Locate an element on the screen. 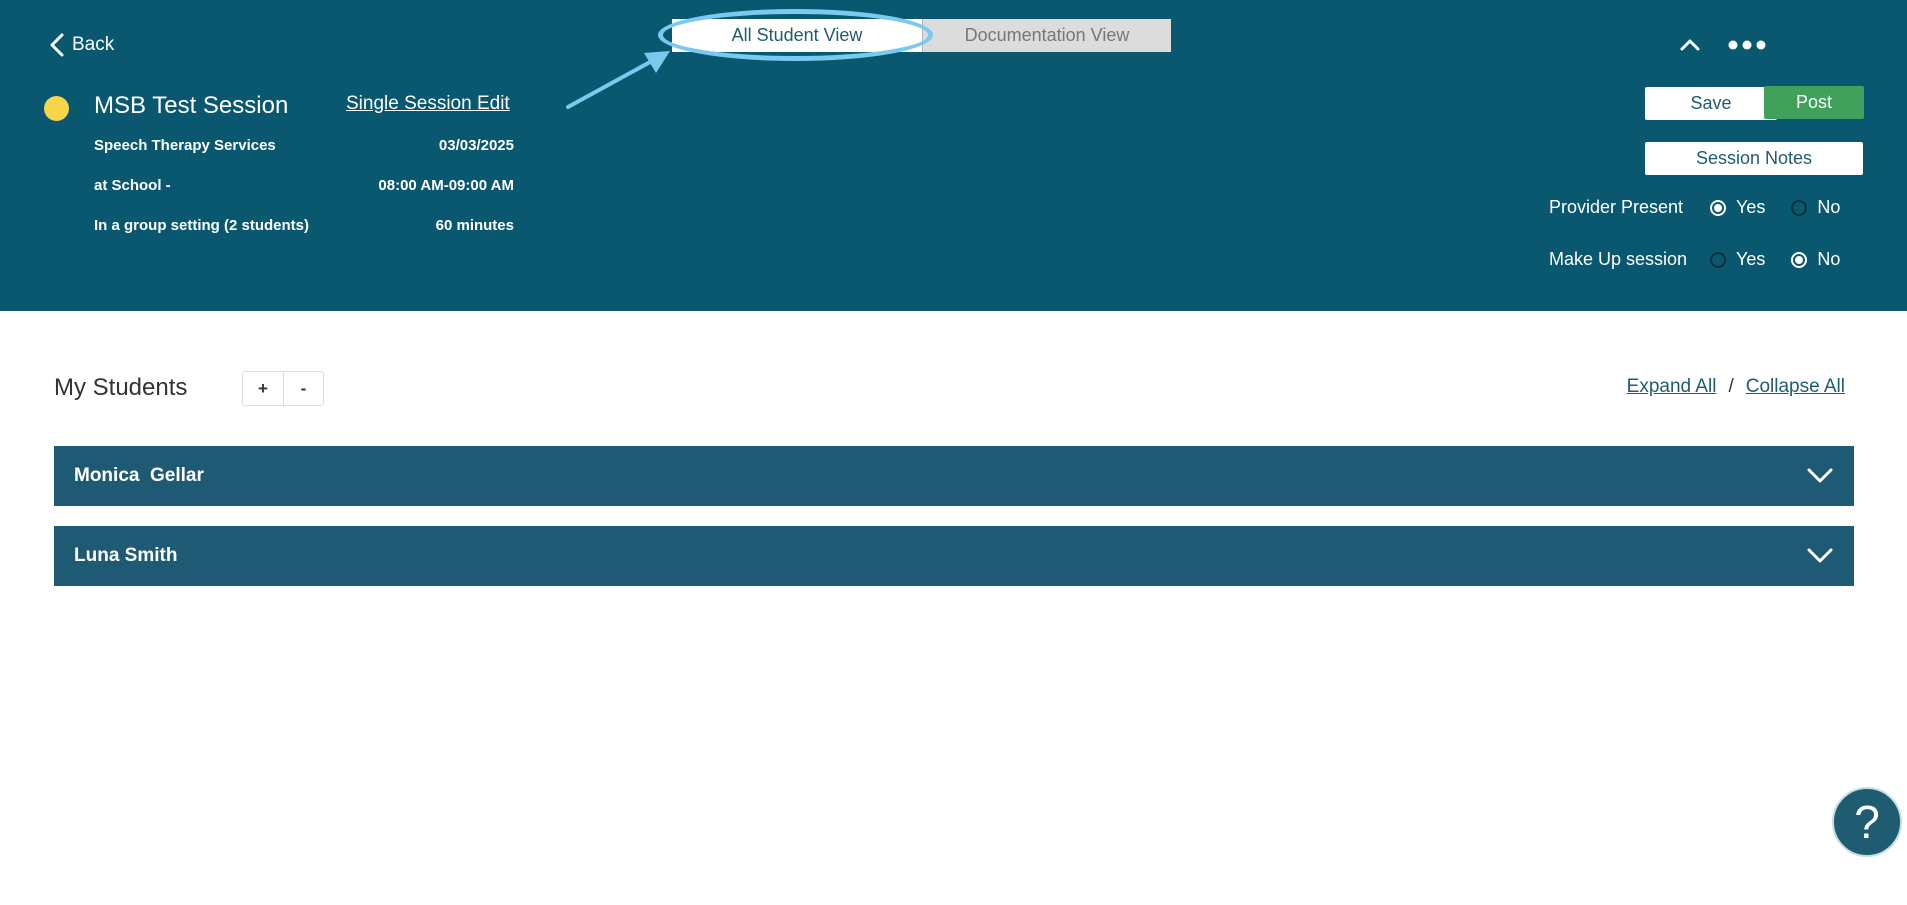  save-button: Save is located at coordinates (1711, 103).